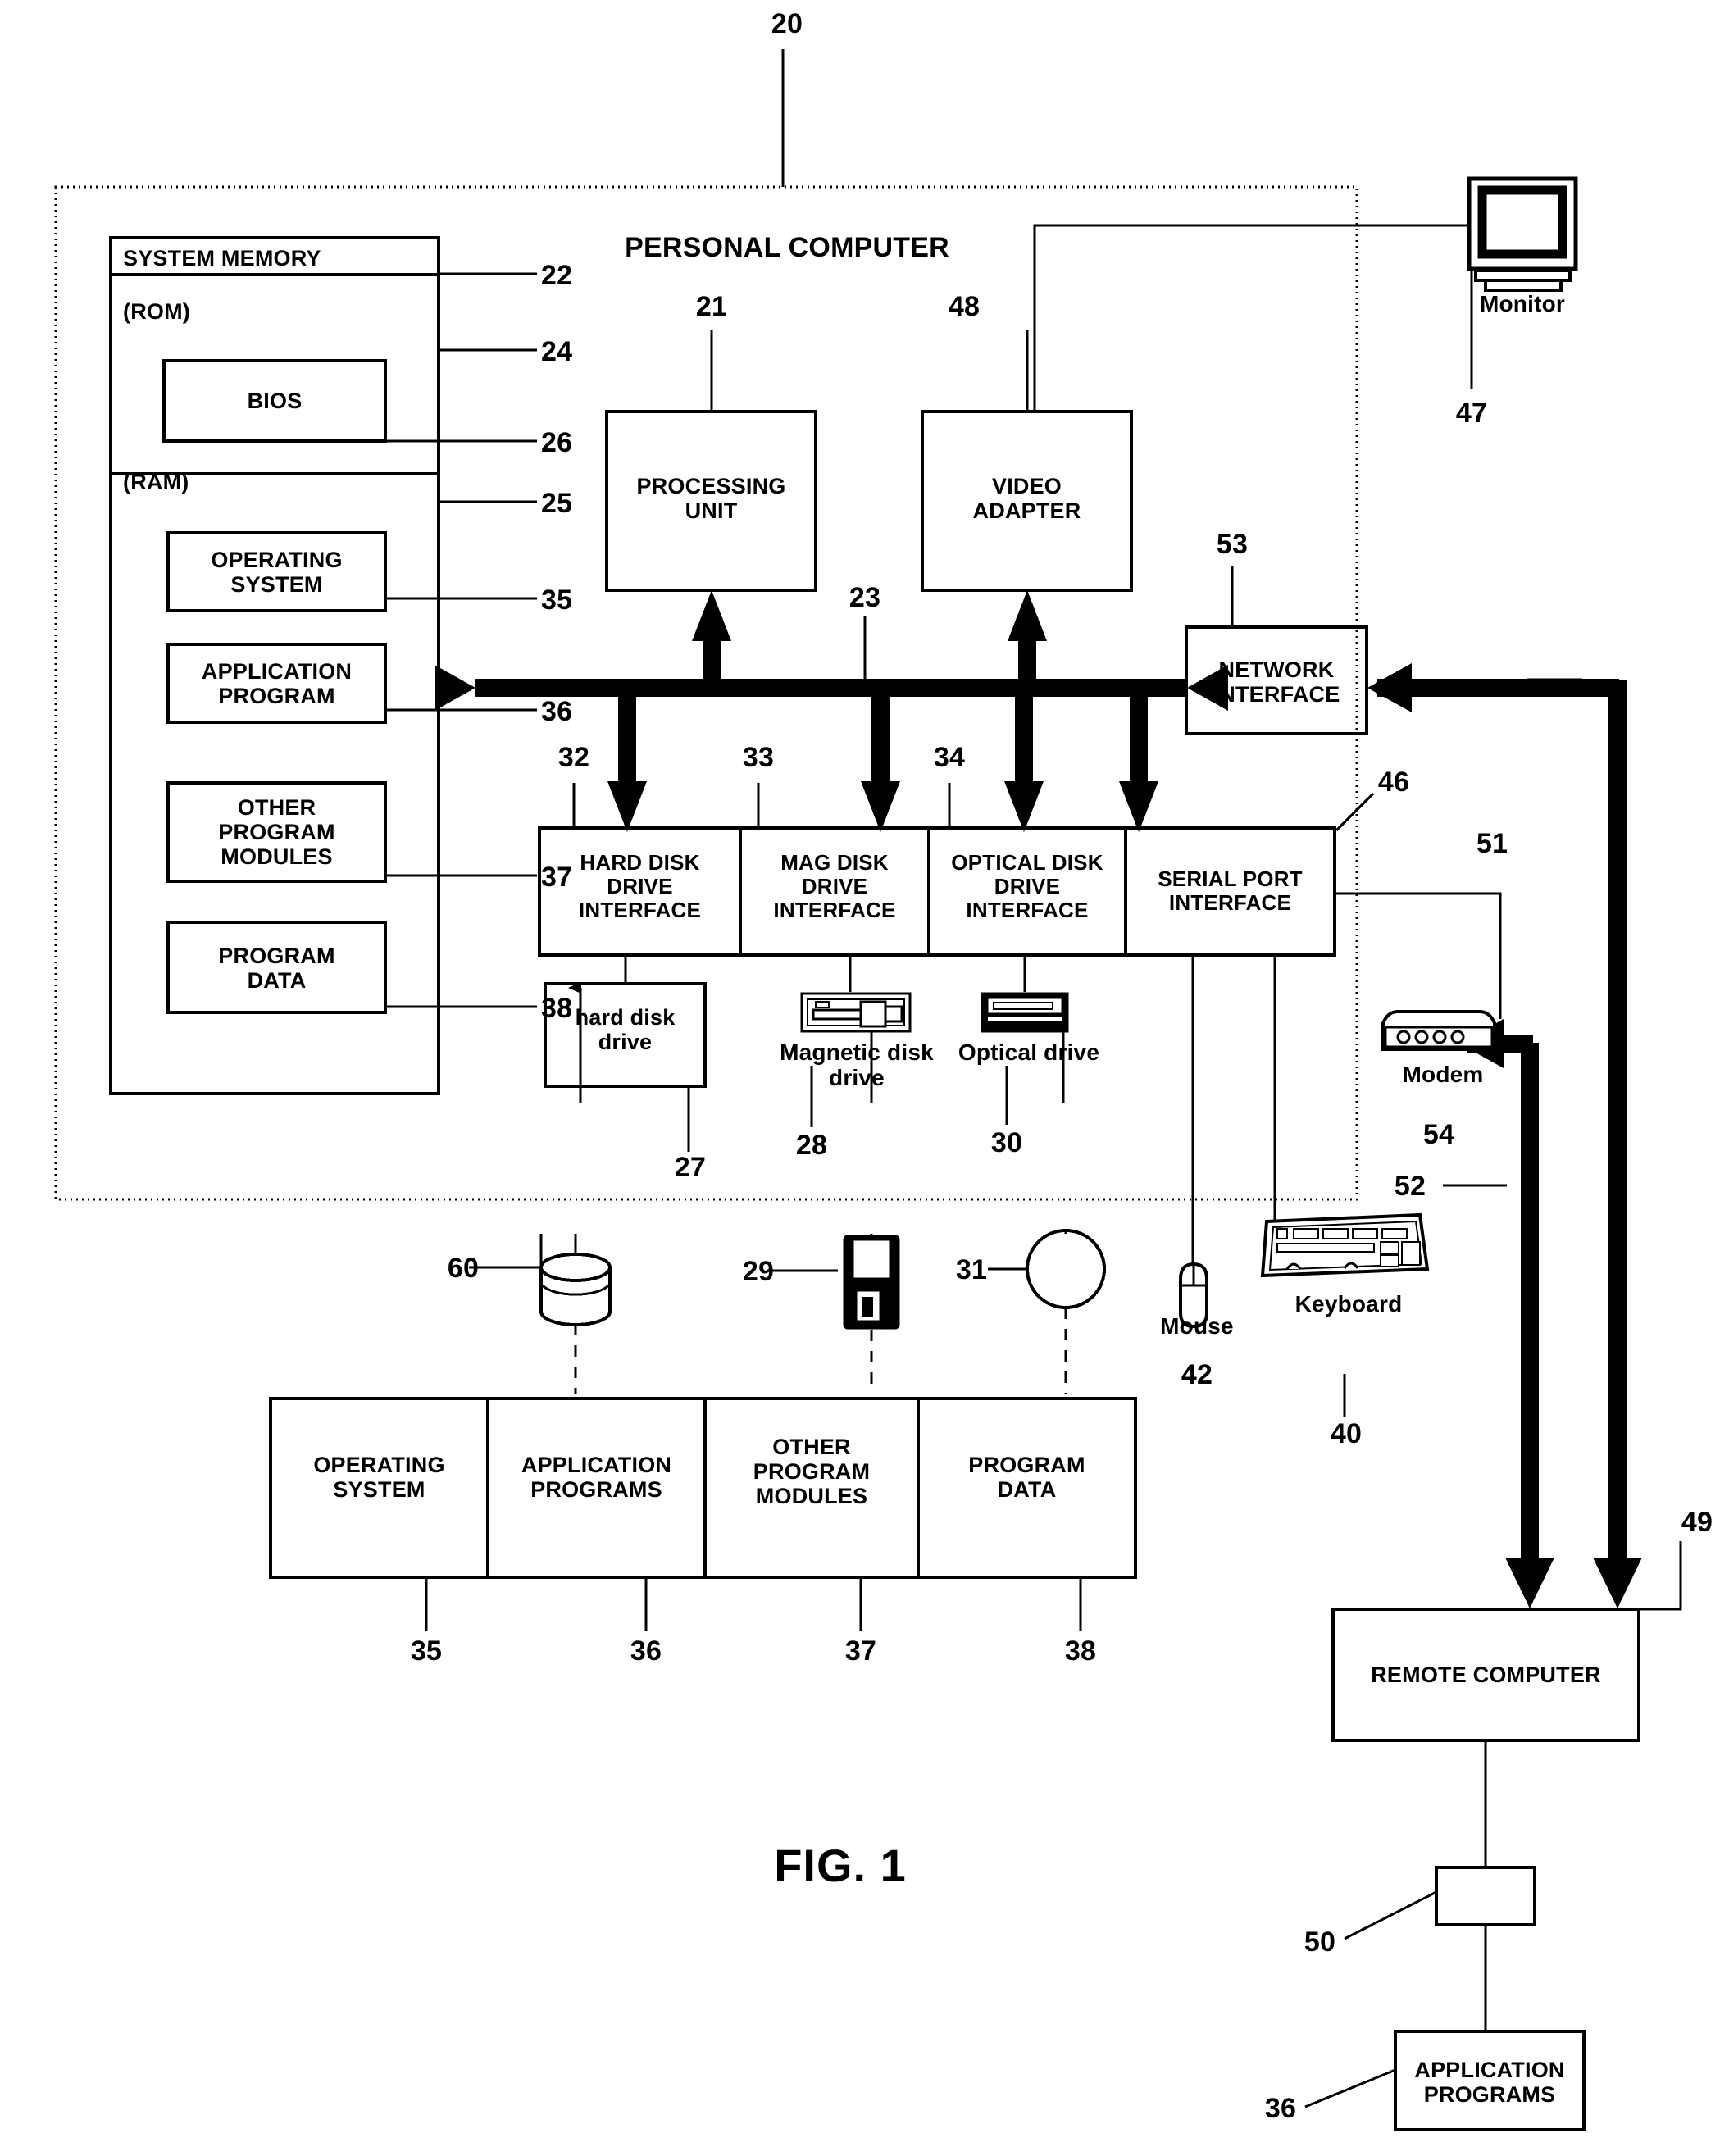 Image resolution: width=1729 pixels, height=2156 pixels. What do you see at coordinates (1197, 1326) in the screenshot?
I see `mouse-label: Mouse` at bounding box center [1197, 1326].